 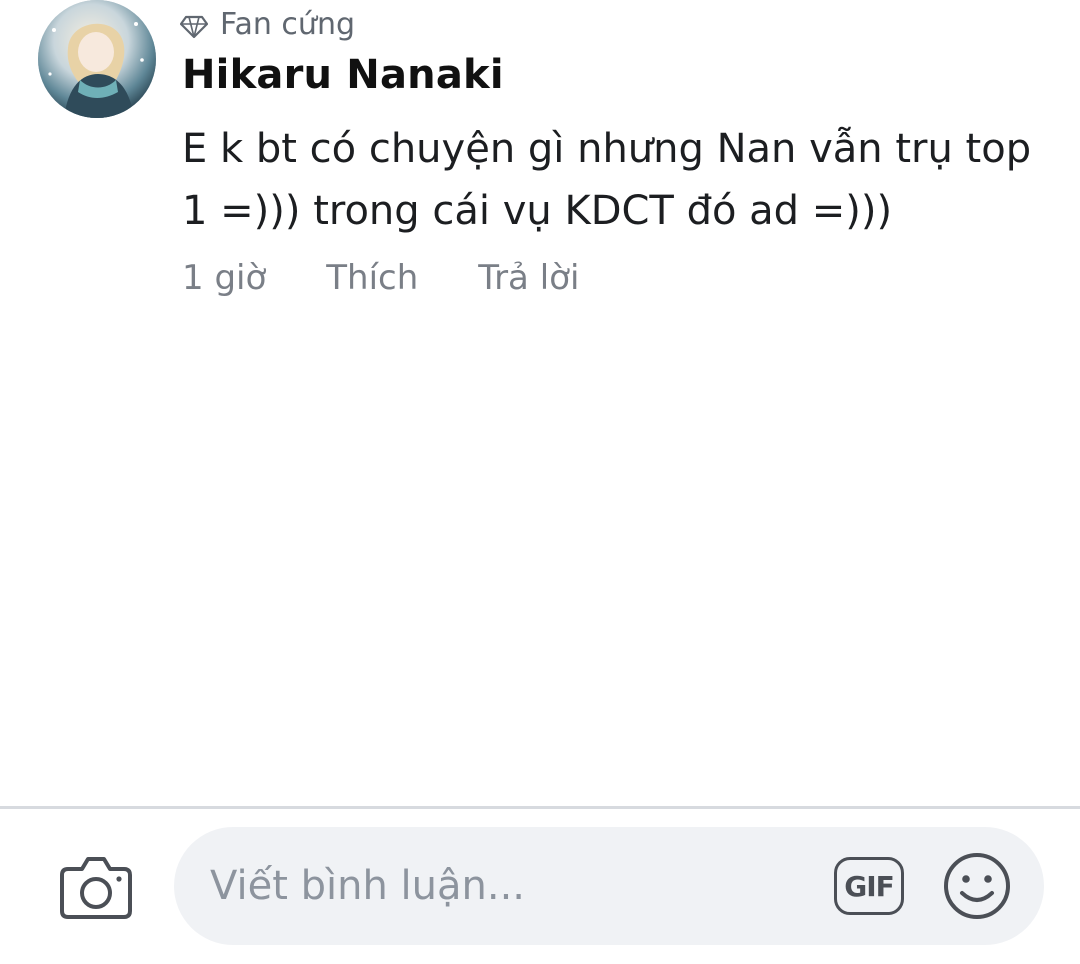 I want to click on comment-input: Viết bình luận... GIF, so click(x=609, y=886).